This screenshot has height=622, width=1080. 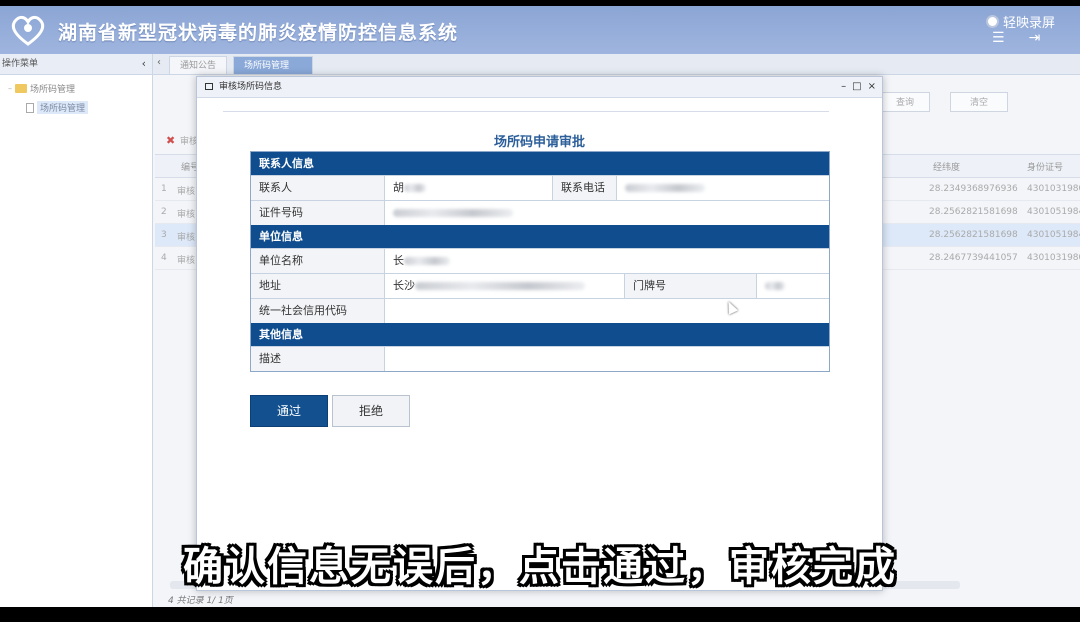 I want to click on row-number: 3, so click(x=164, y=235).